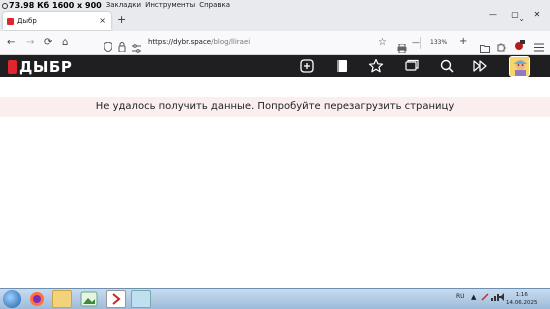  What do you see at coordinates (62, 299) in the screenshot?
I see `file-explorer-taskbar-icon` at bounding box center [62, 299].